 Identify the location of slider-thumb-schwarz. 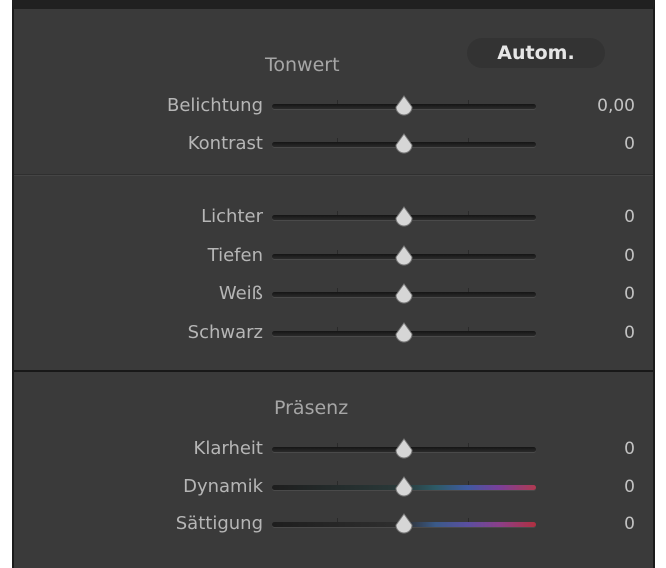
(404, 333).